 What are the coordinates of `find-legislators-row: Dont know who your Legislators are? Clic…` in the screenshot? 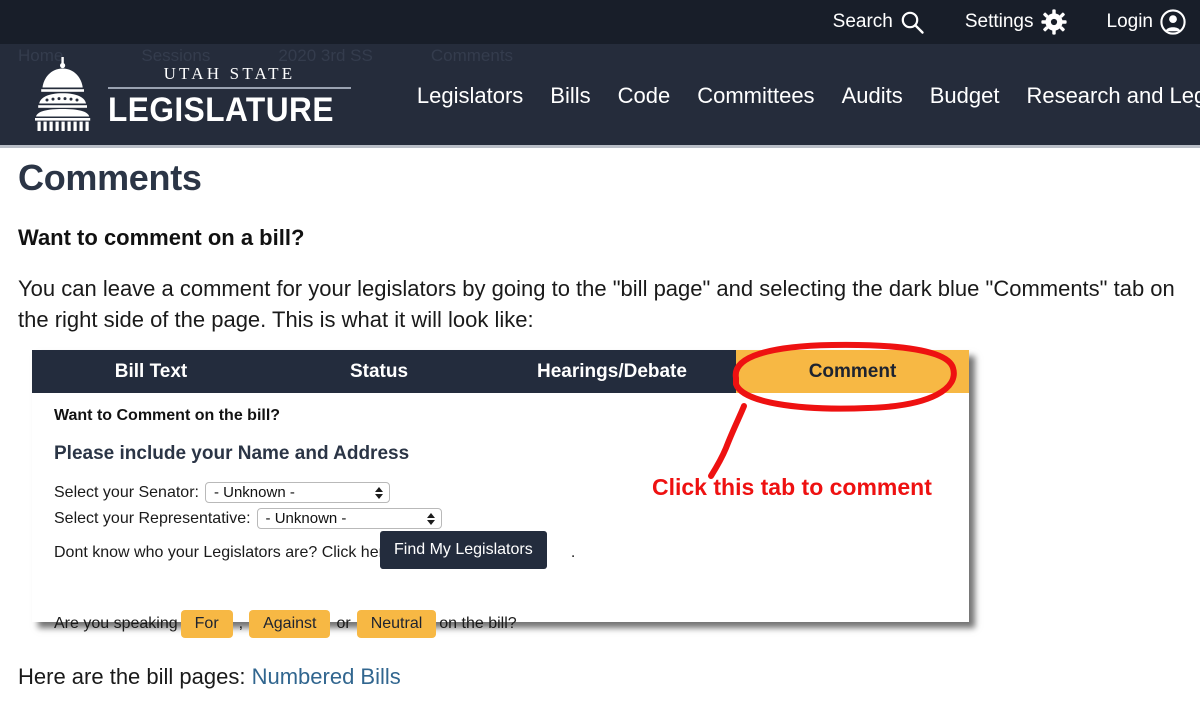 It's located at (511, 550).